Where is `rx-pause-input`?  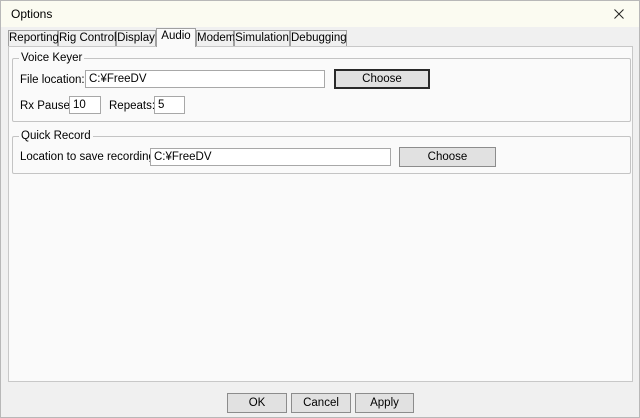 rx-pause-input is located at coordinates (85, 105).